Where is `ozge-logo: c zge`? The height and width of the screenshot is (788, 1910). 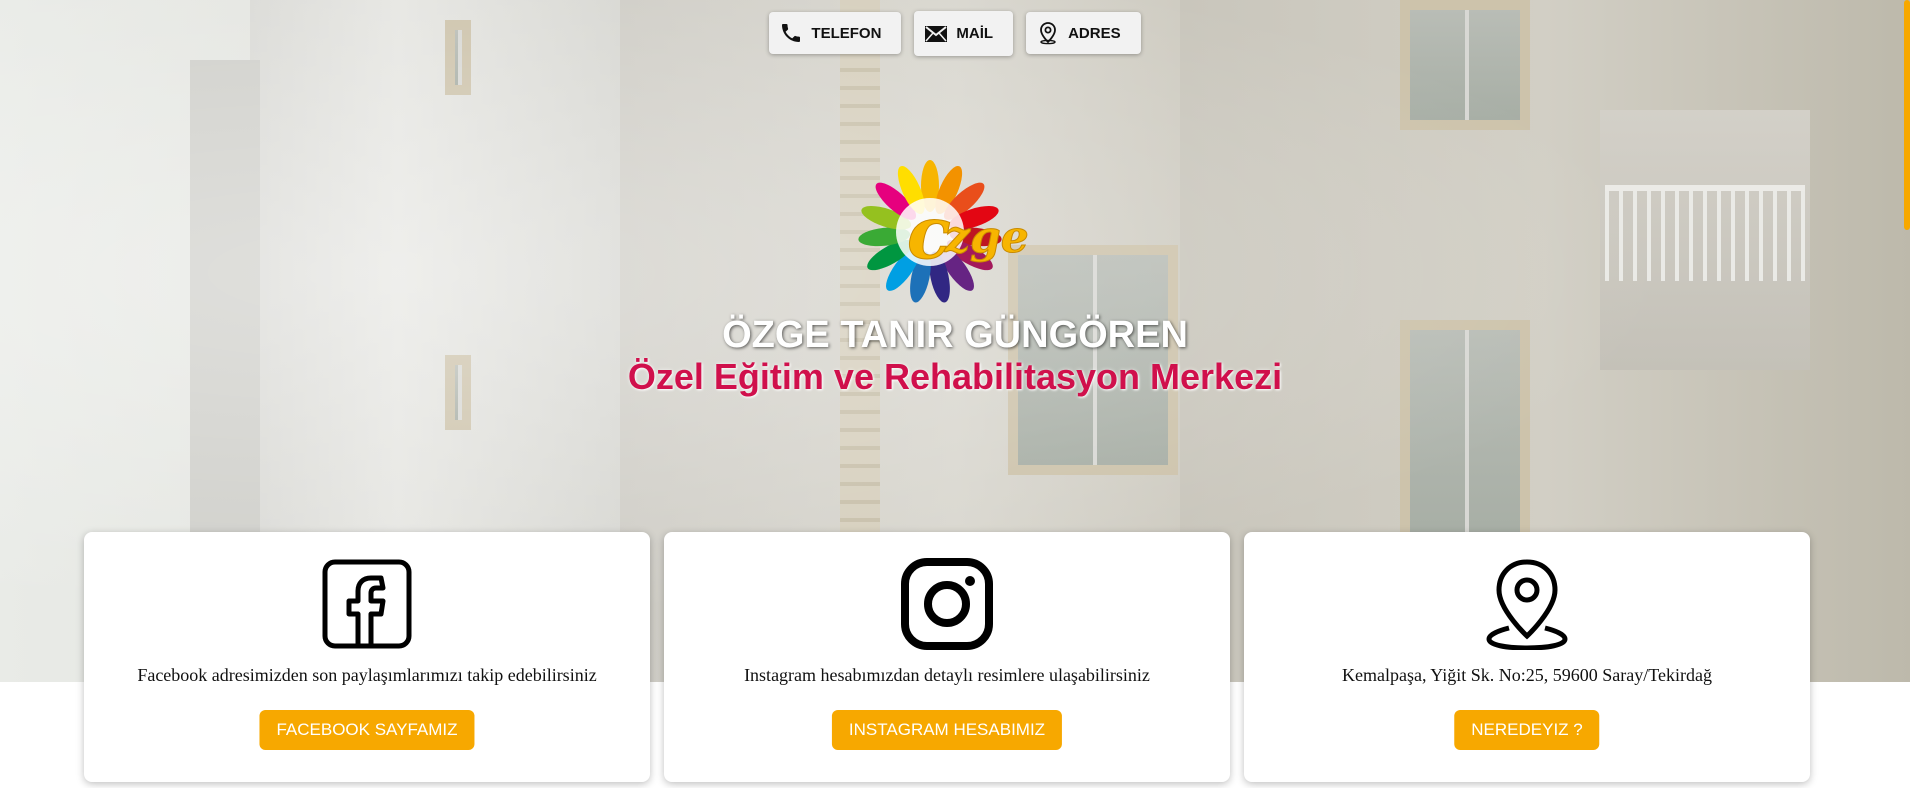
ozge-logo: c zge is located at coordinates (945, 235).